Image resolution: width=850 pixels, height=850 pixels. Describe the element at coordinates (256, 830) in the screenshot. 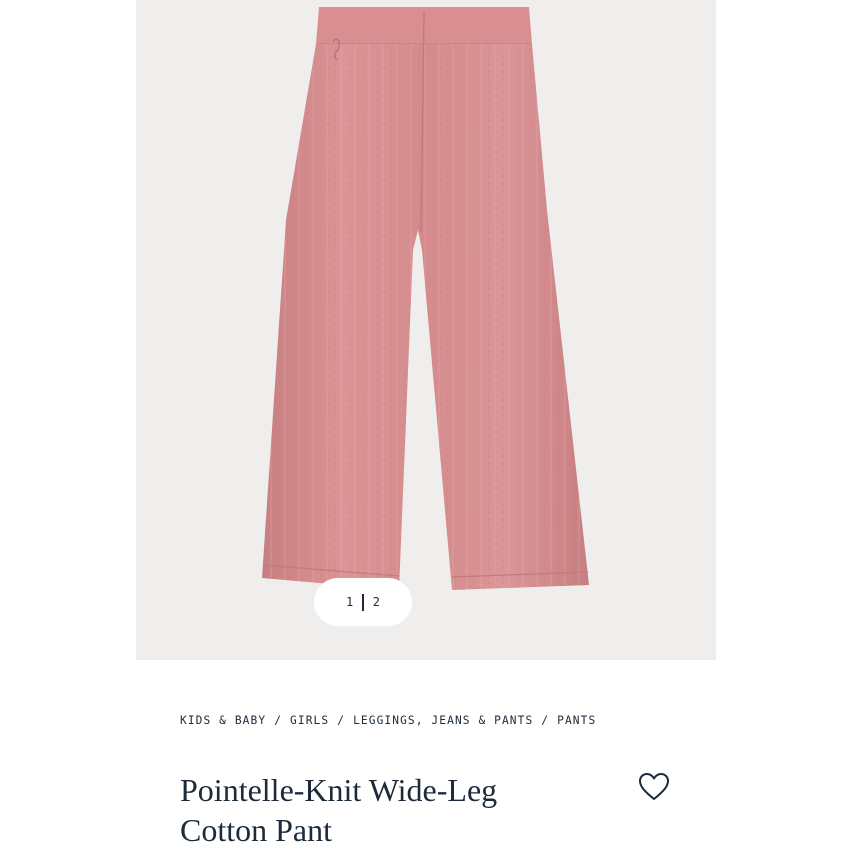

I see `product-title-line-2: Cotton Pant` at that location.